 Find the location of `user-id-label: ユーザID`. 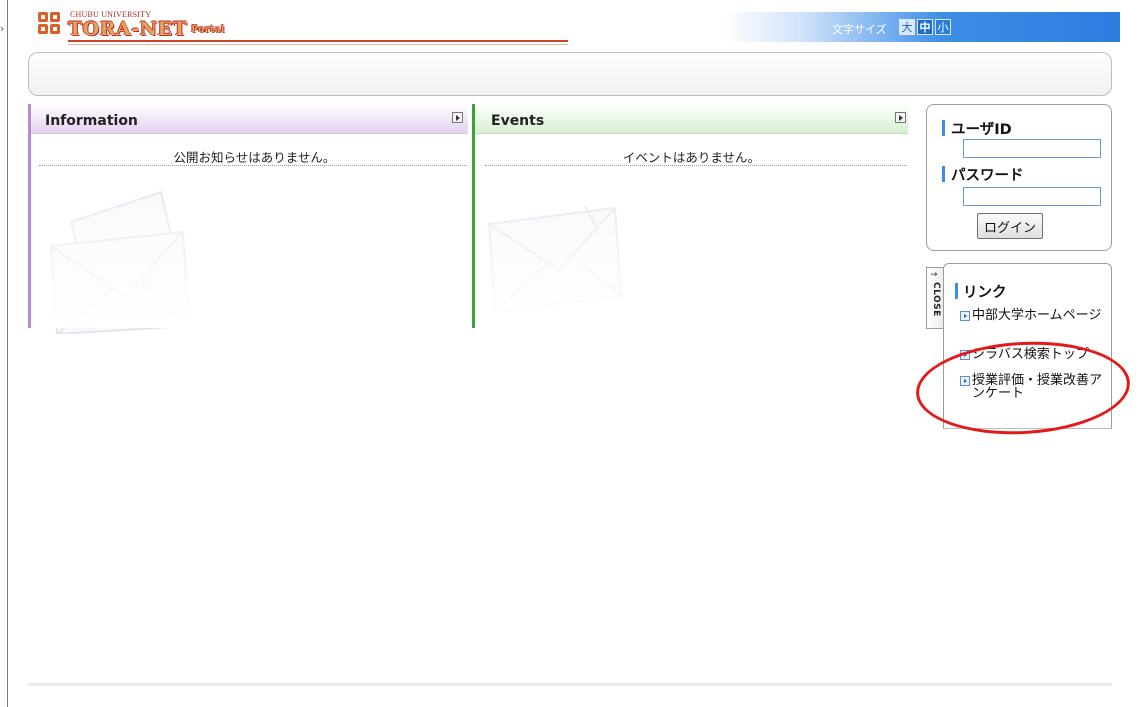

user-id-label: ユーザID is located at coordinates (977, 128).